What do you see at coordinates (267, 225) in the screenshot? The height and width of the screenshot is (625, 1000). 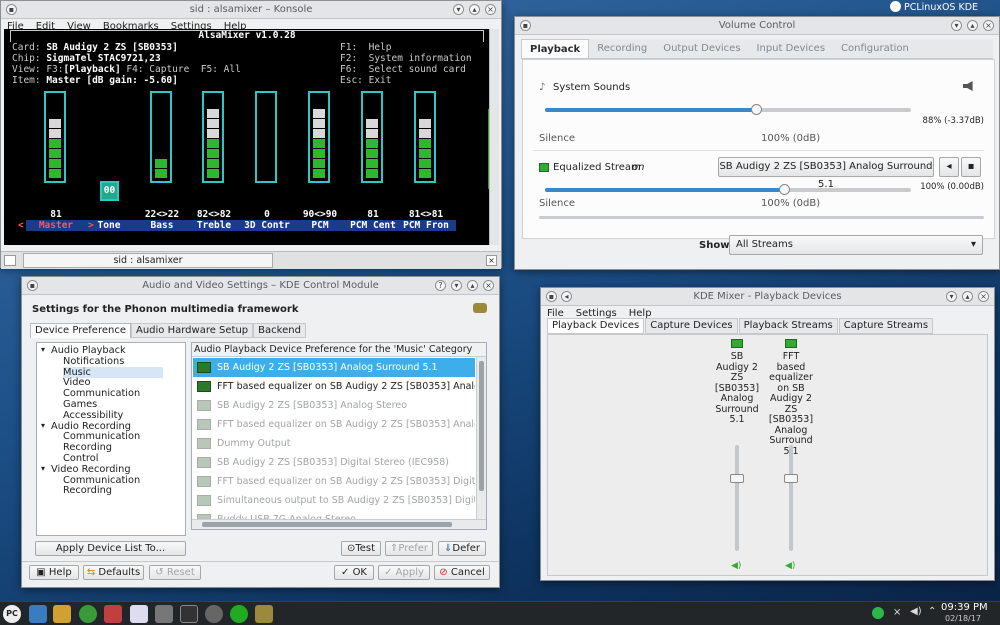 I see `channel-label: 3D Contr` at bounding box center [267, 225].